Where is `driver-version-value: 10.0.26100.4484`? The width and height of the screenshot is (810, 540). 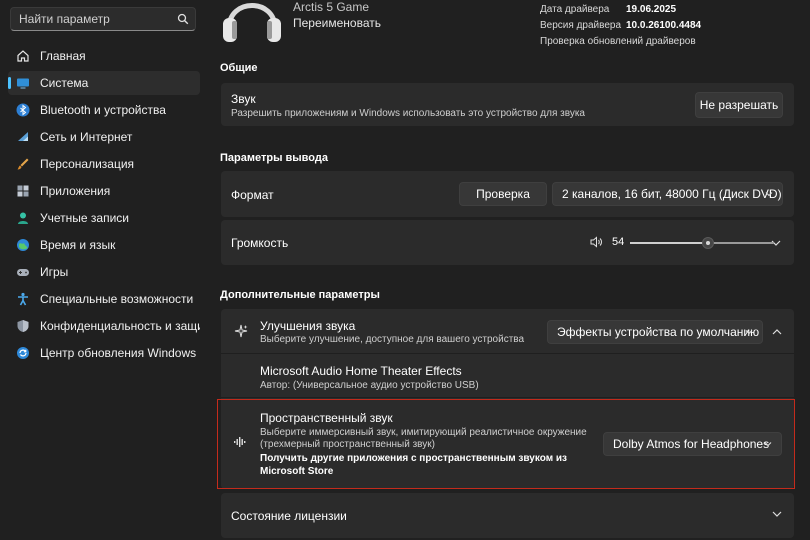 driver-version-value: 10.0.26100.4484 is located at coordinates (664, 25).